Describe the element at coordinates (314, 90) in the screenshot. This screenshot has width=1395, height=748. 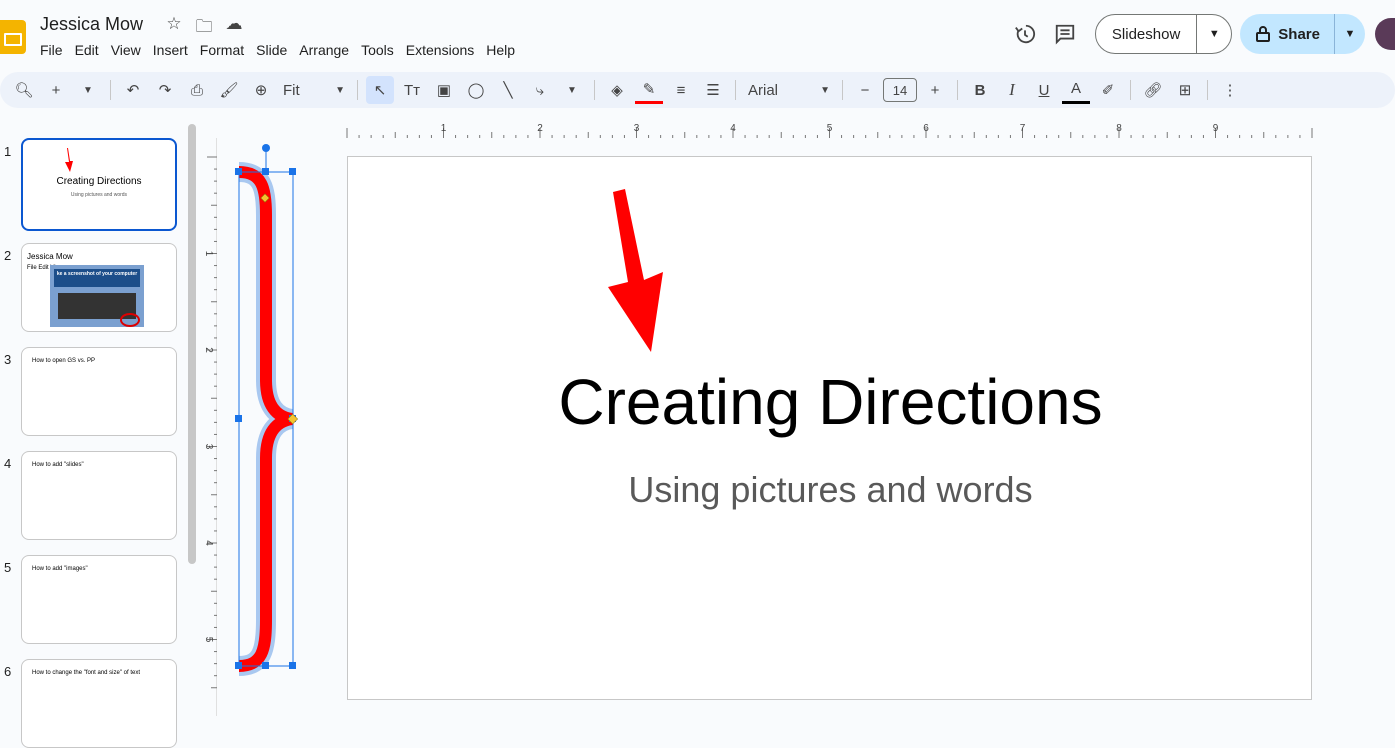
I see `zoom-select: Fit ▼` at that location.